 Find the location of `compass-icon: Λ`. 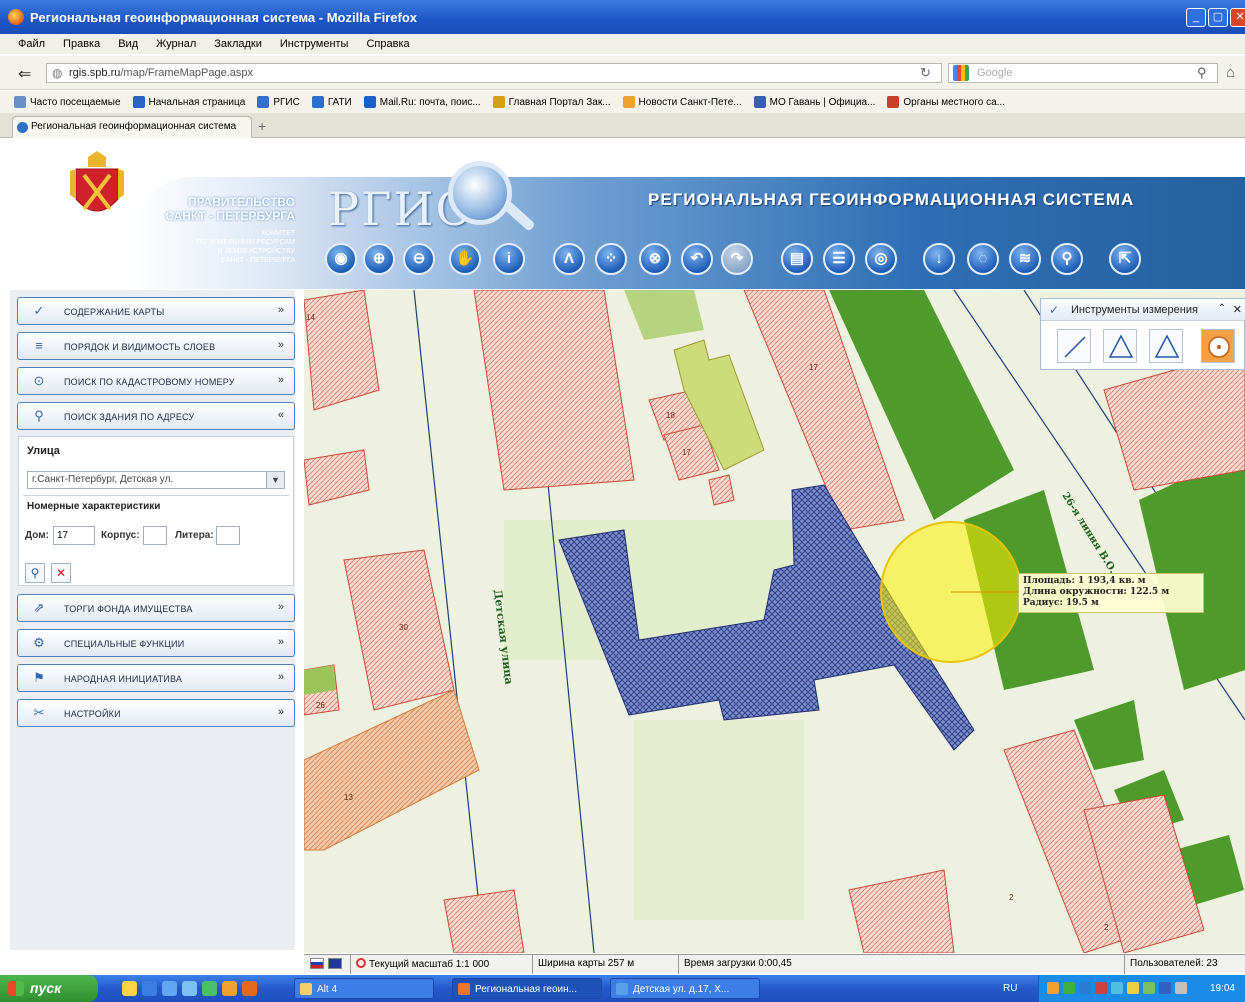

compass-icon: Λ is located at coordinates (569, 259).